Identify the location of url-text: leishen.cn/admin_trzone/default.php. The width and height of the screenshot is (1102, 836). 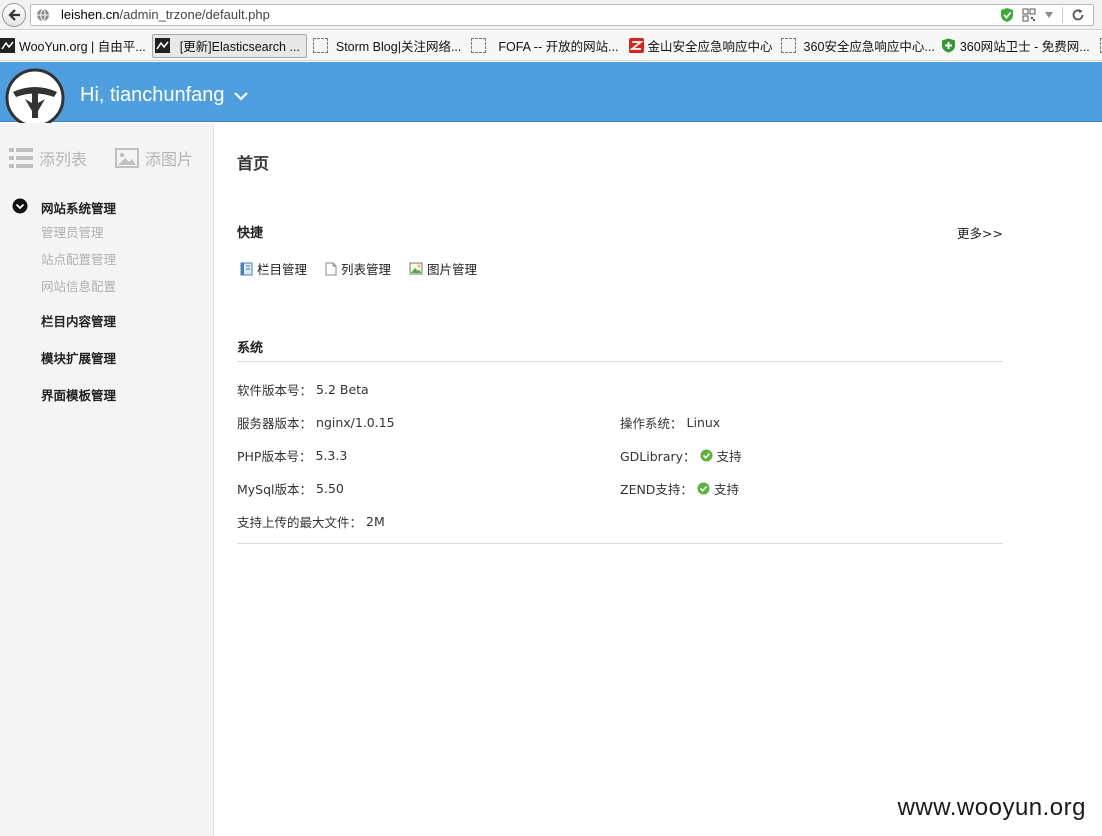
(165, 14).